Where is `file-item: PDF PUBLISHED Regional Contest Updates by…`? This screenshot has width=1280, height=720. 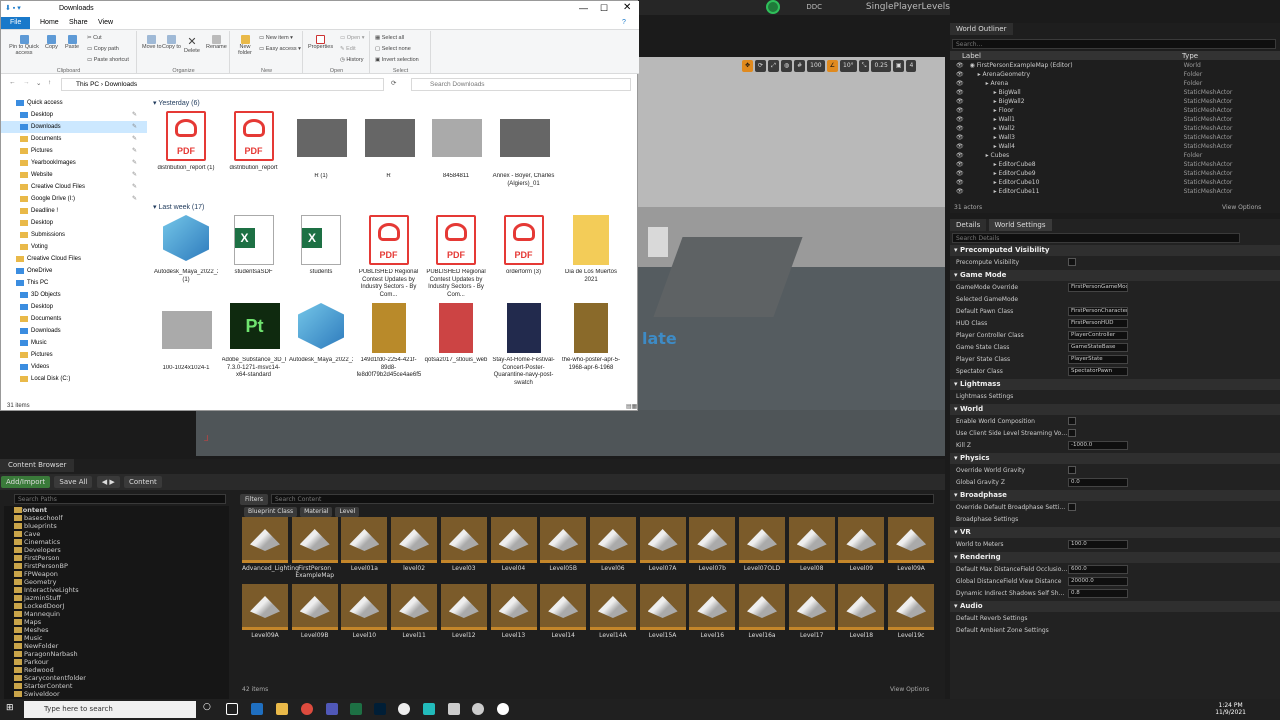
file-item: PDF PUBLISHED Regional Contest Updates by… is located at coordinates (389, 257).